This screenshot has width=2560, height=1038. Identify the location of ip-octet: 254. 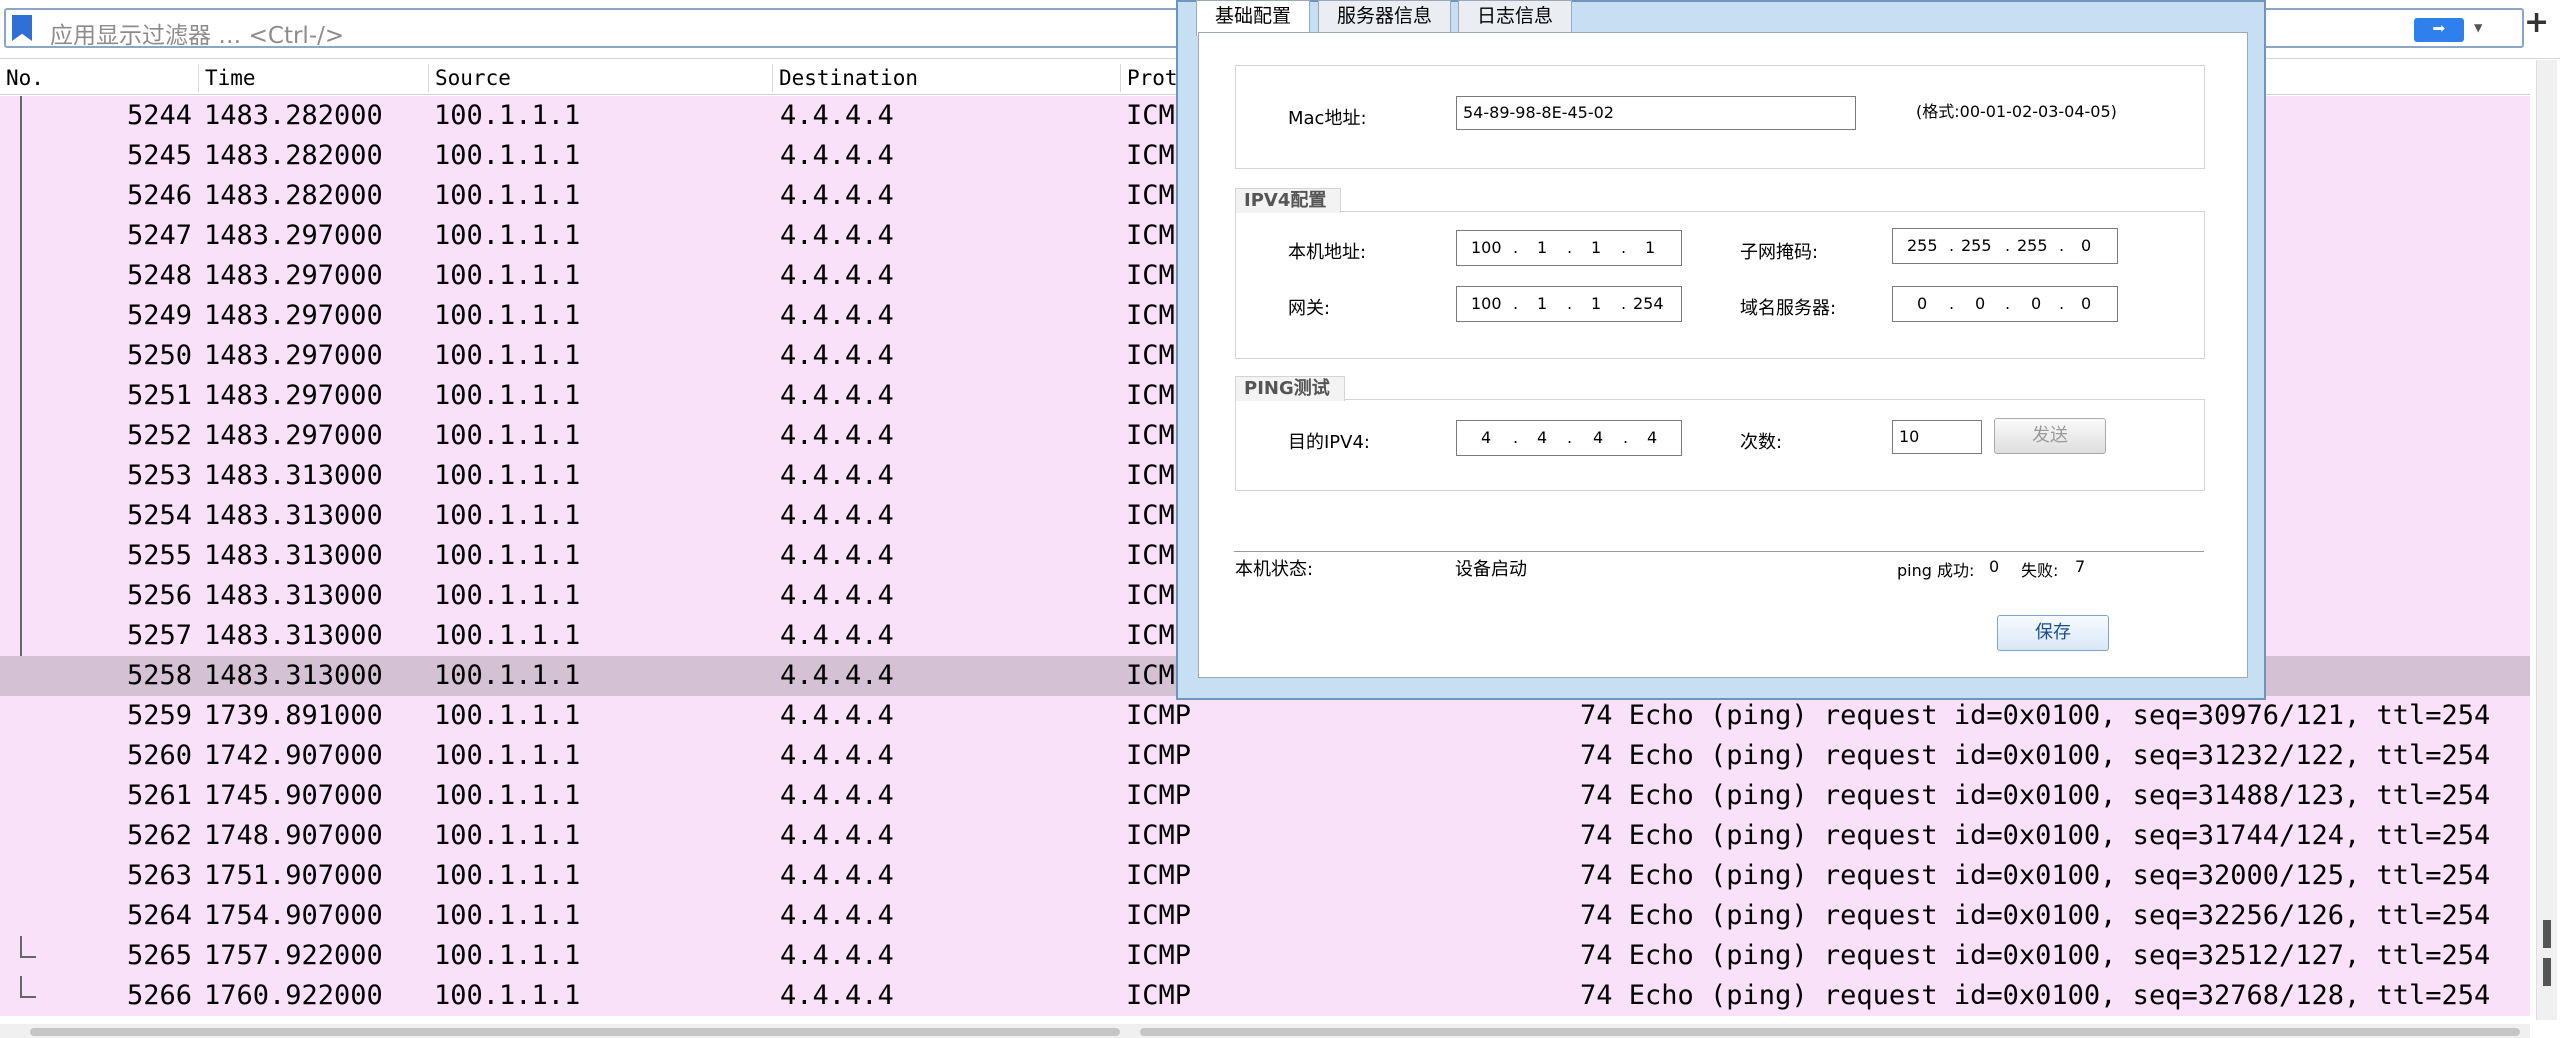
(1648, 303).